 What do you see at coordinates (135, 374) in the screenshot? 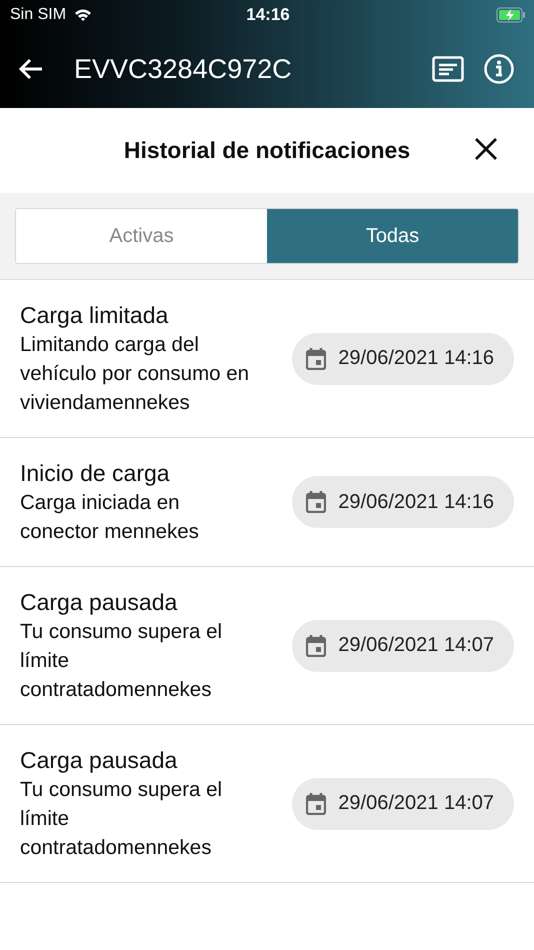
I see `notification-message: Limitando carga del vehículo por consumo en viviendamennekes` at bounding box center [135, 374].